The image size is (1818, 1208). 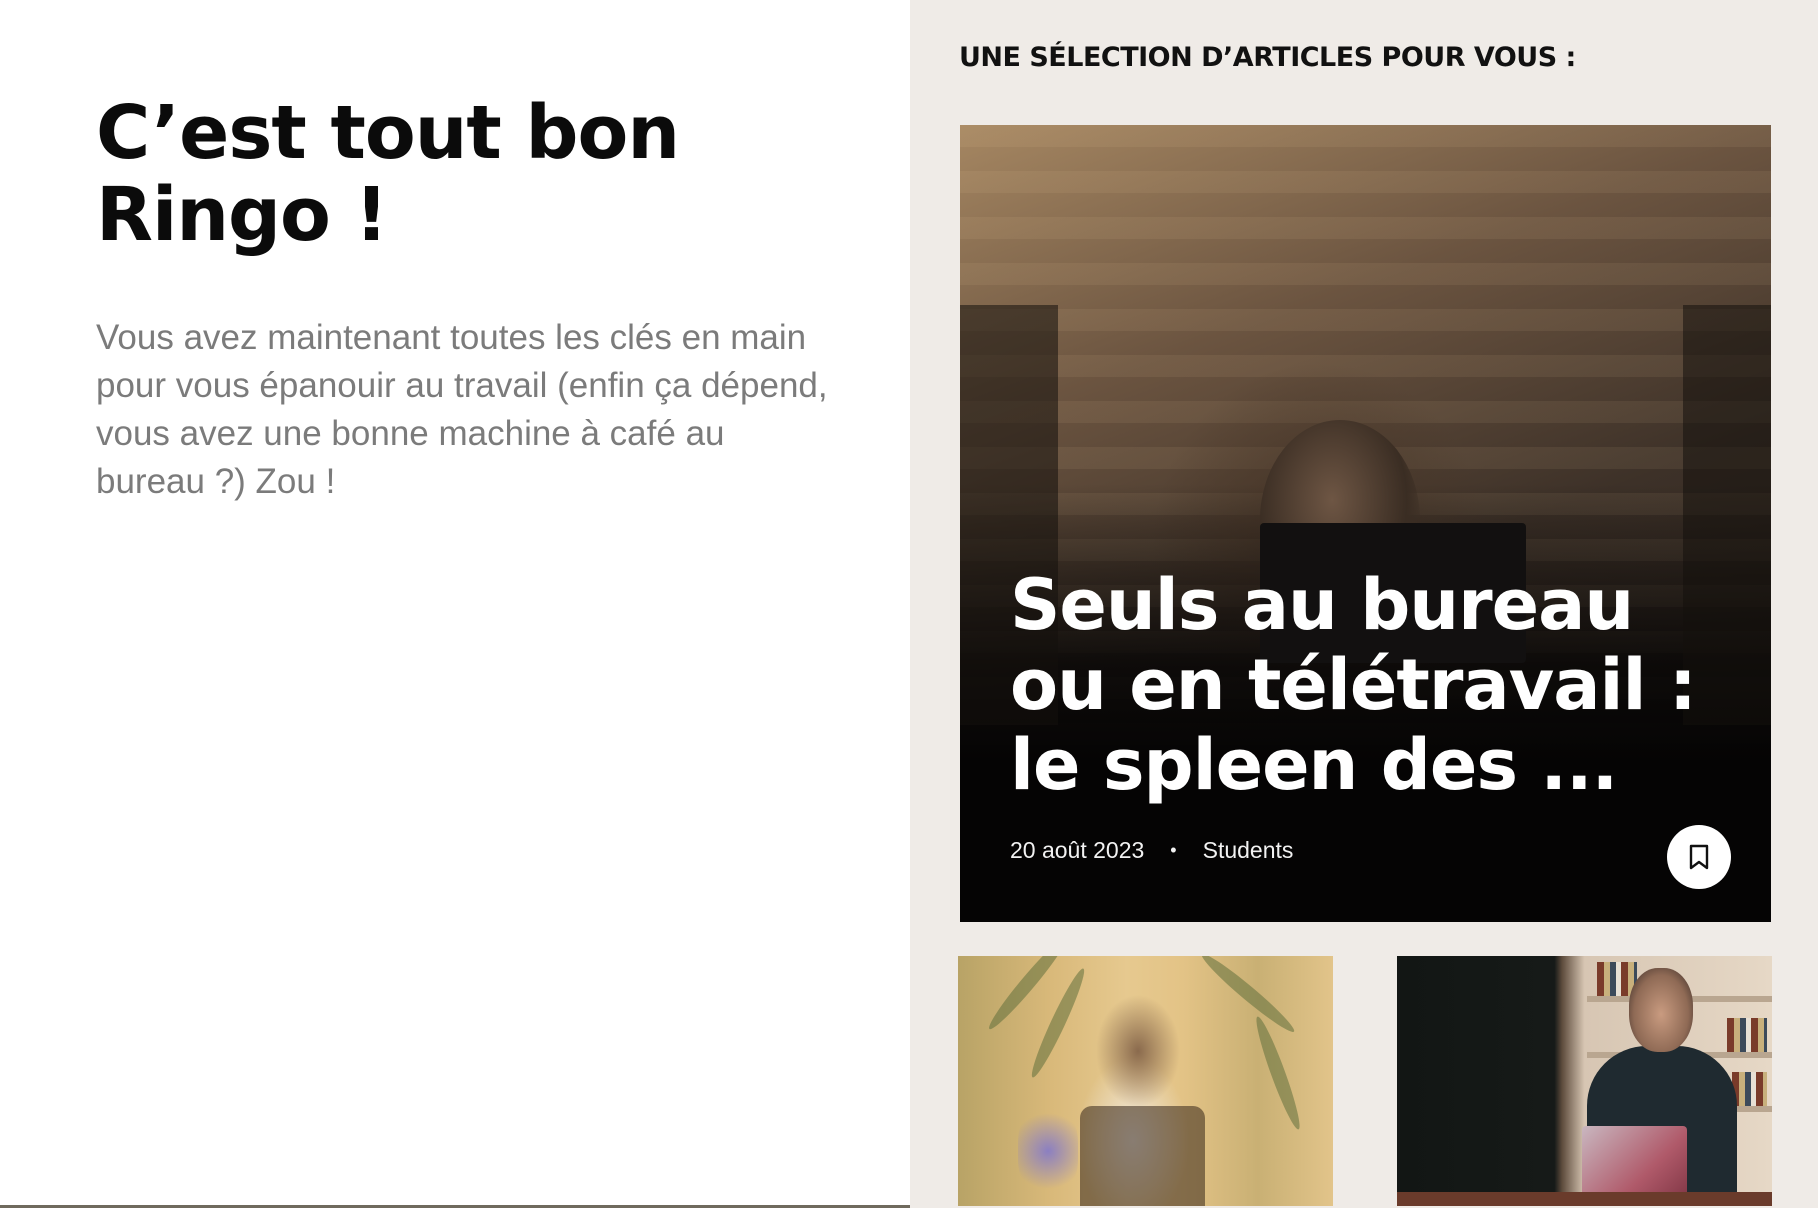 What do you see at coordinates (1048, 1151) in the screenshot?
I see `flowers` at bounding box center [1048, 1151].